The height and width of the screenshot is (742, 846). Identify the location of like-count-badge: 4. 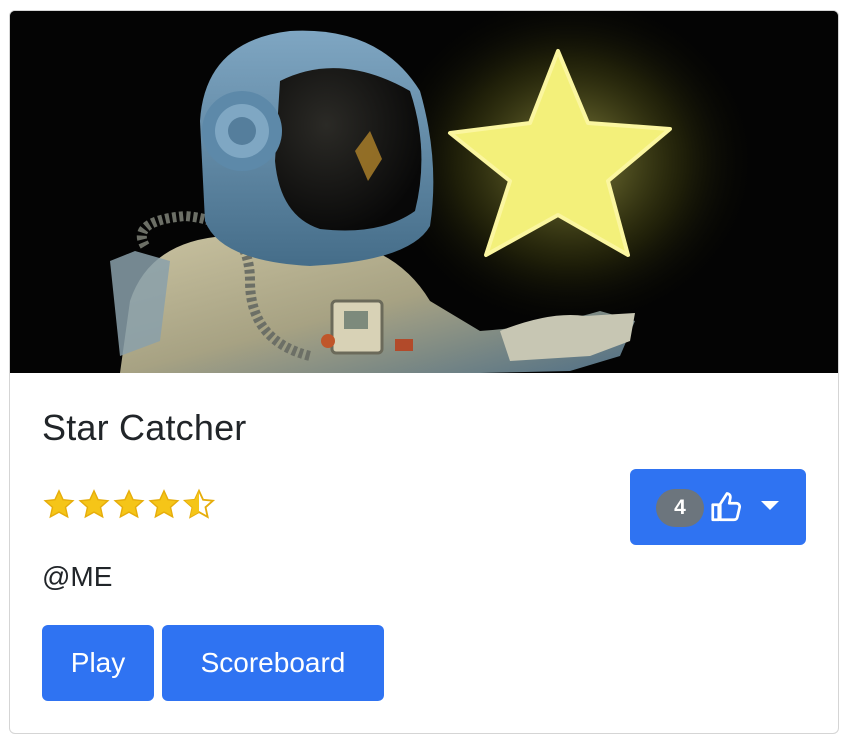
(680, 508).